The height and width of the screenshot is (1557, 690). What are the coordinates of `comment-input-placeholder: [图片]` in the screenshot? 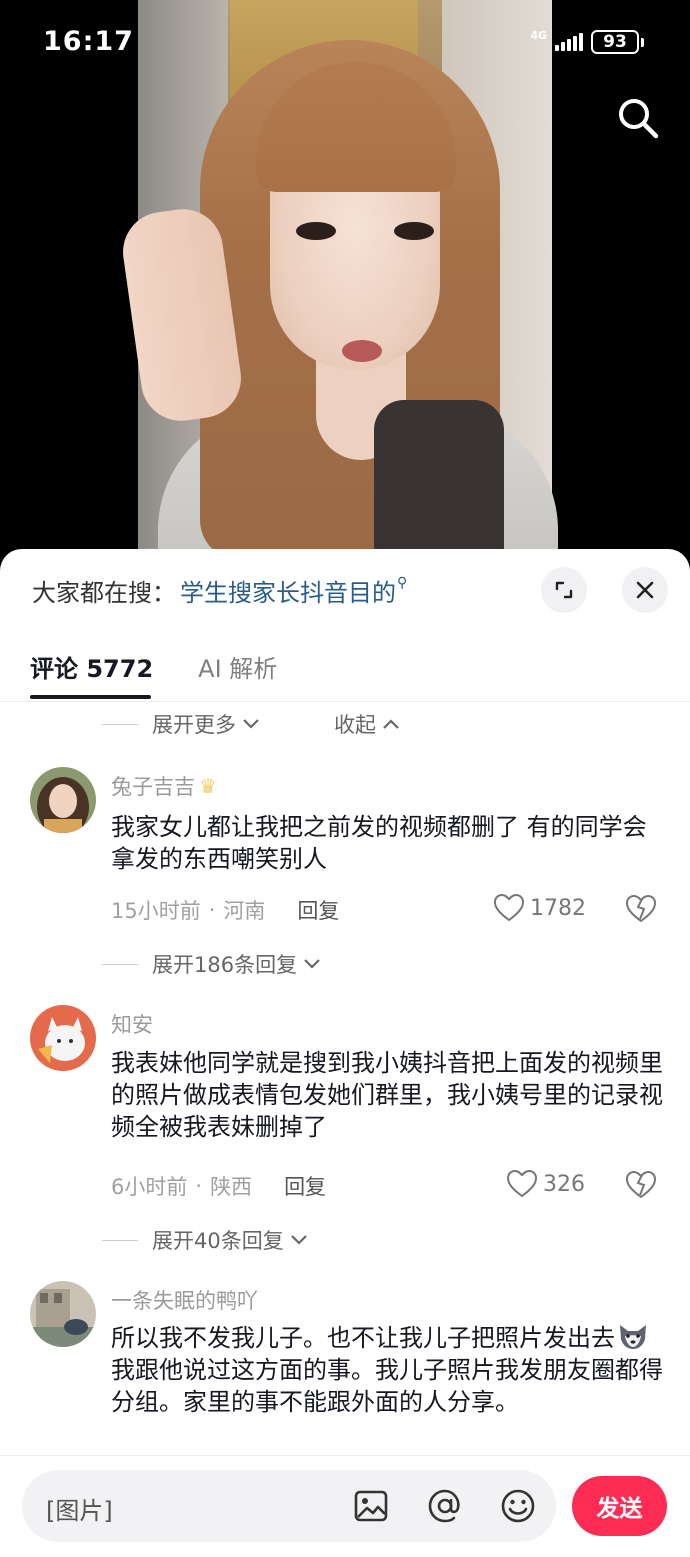 It's located at (79, 1511).